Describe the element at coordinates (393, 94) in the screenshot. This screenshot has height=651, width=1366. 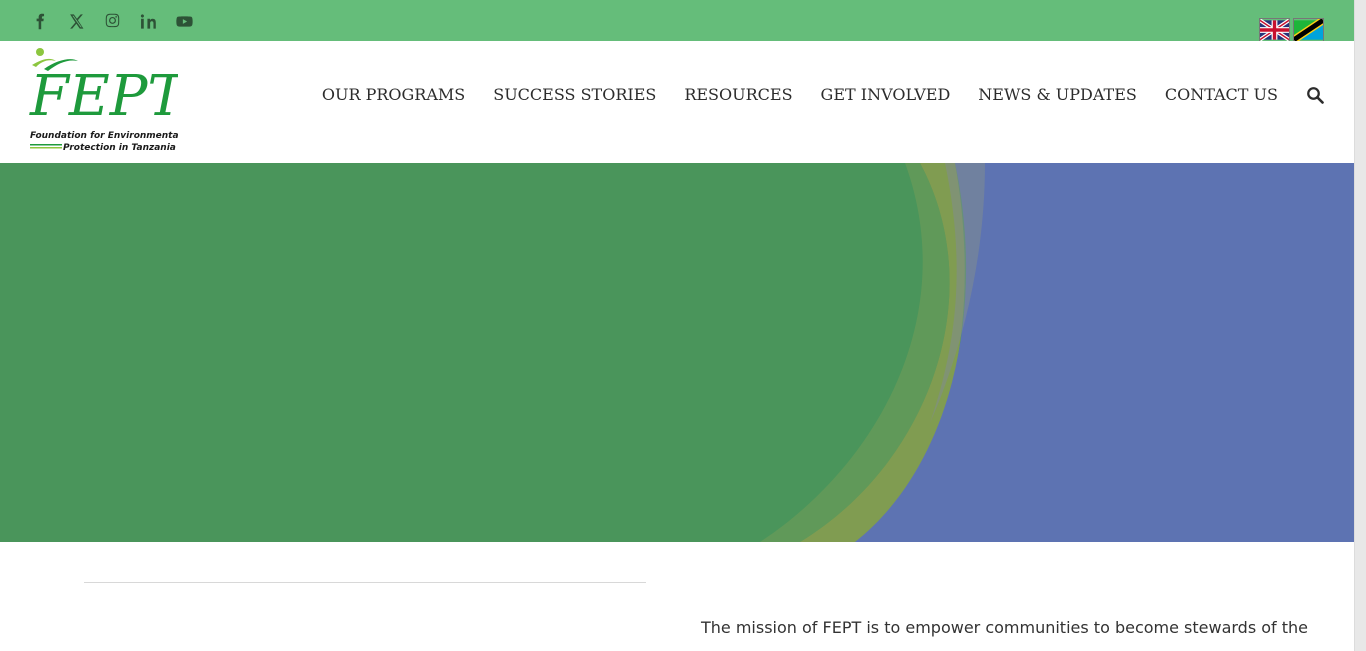
I see `nav-our-programs: OUR PROGRAMS` at that location.